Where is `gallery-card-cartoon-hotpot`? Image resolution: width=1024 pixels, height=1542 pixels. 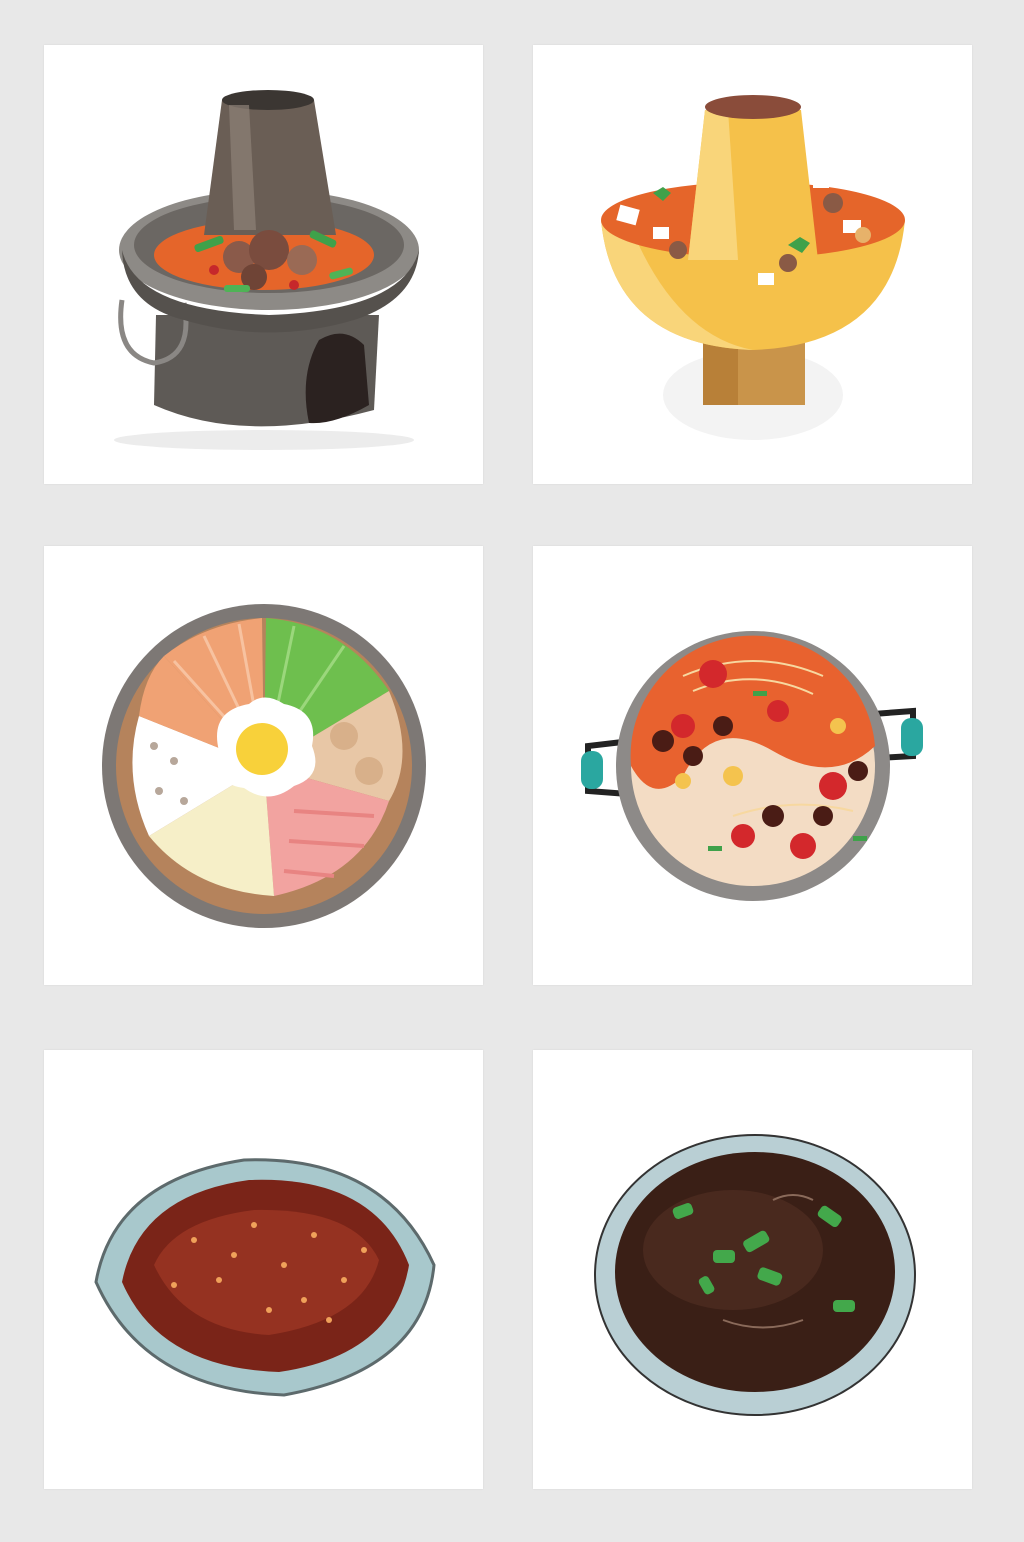
gallery-card-cartoon-hotpot is located at coordinates (752, 264).